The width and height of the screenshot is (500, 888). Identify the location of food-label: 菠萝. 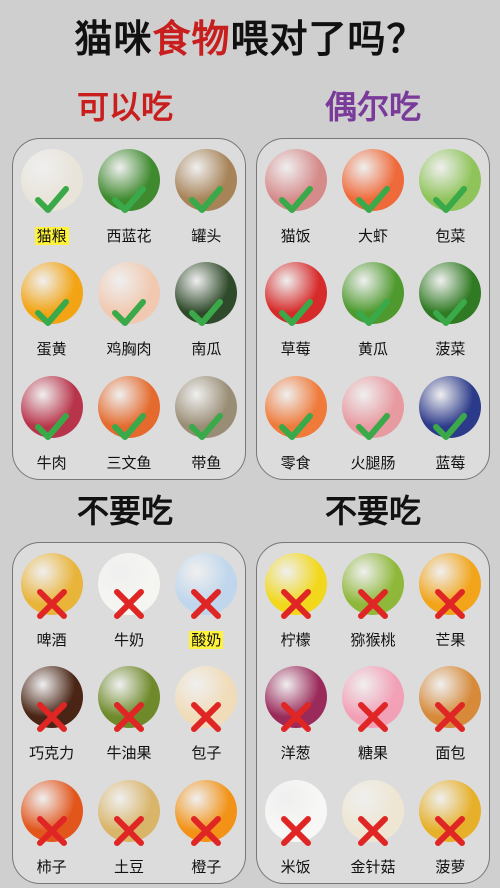
(450, 866).